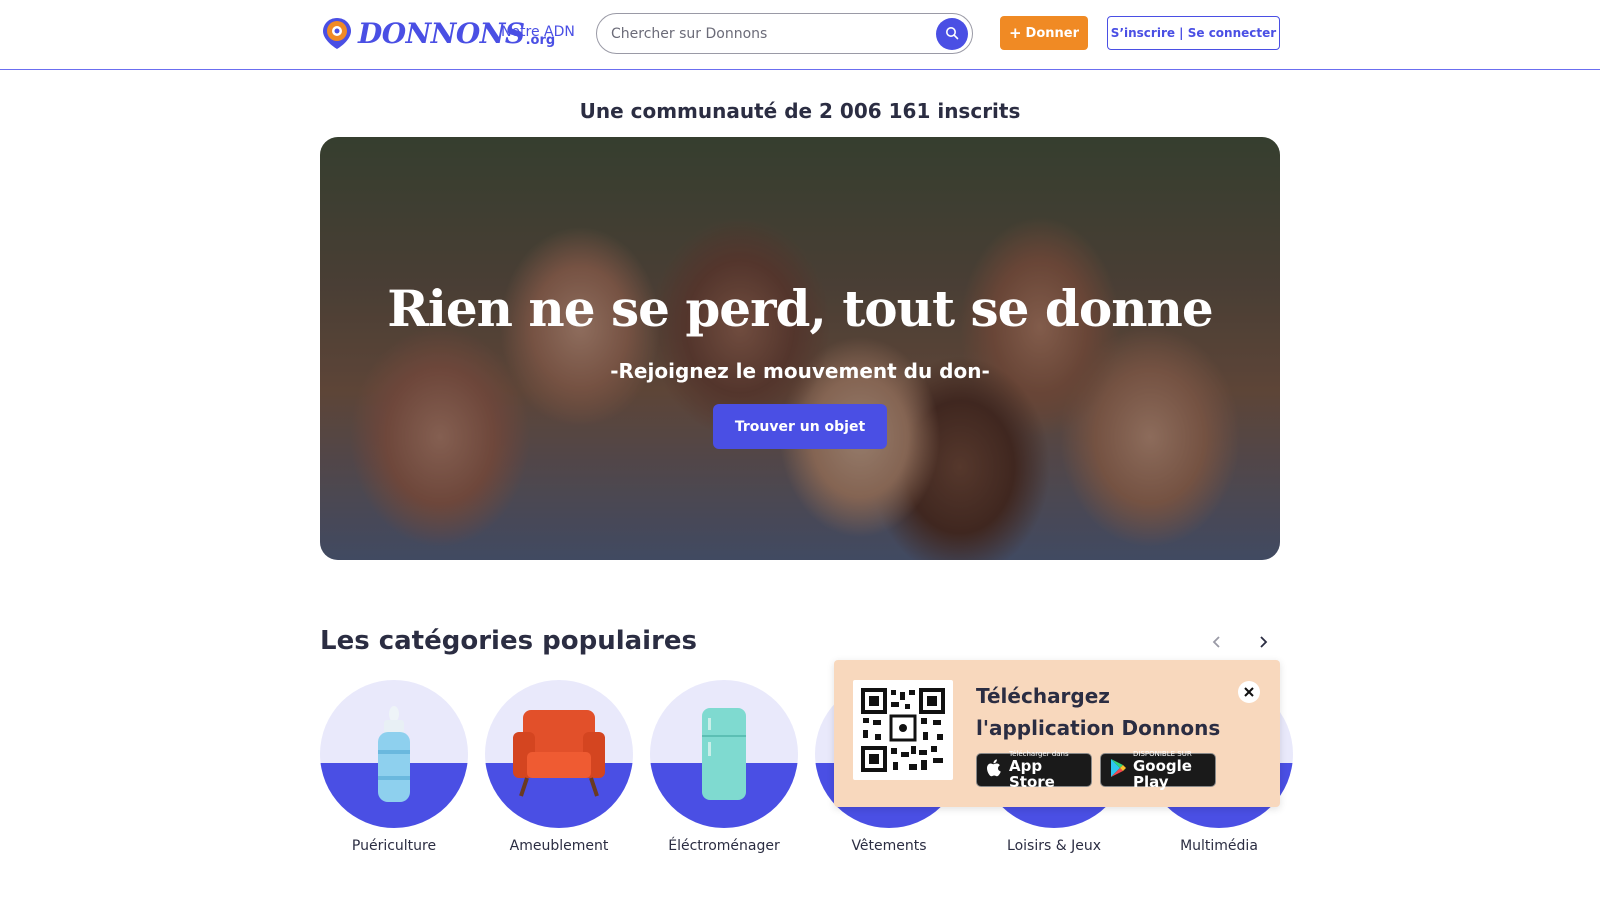  I want to click on login-button: S’inscrire | Se connecter, so click(1193, 33).